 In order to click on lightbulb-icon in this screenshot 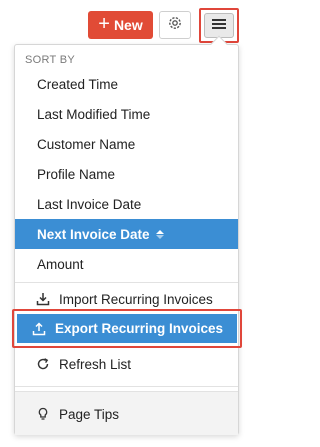, I will do `click(43, 414)`.